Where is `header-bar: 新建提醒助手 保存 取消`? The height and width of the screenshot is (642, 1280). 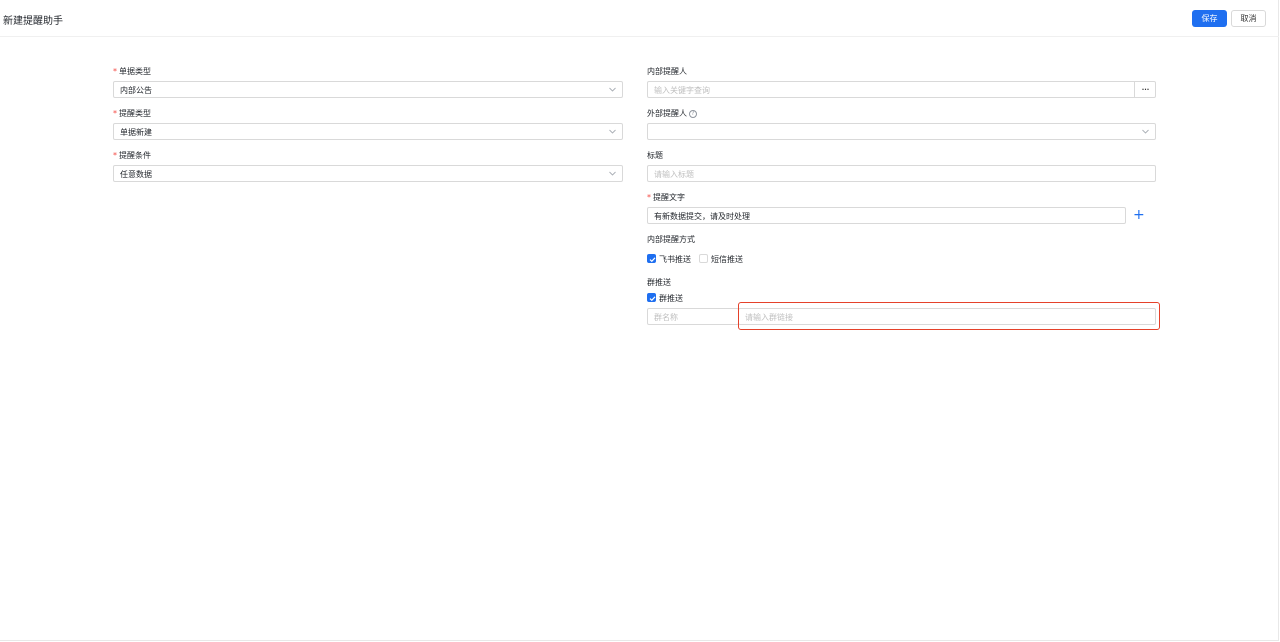 header-bar: 新建提醒助手 保存 取消 is located at coordinates (639, 18).